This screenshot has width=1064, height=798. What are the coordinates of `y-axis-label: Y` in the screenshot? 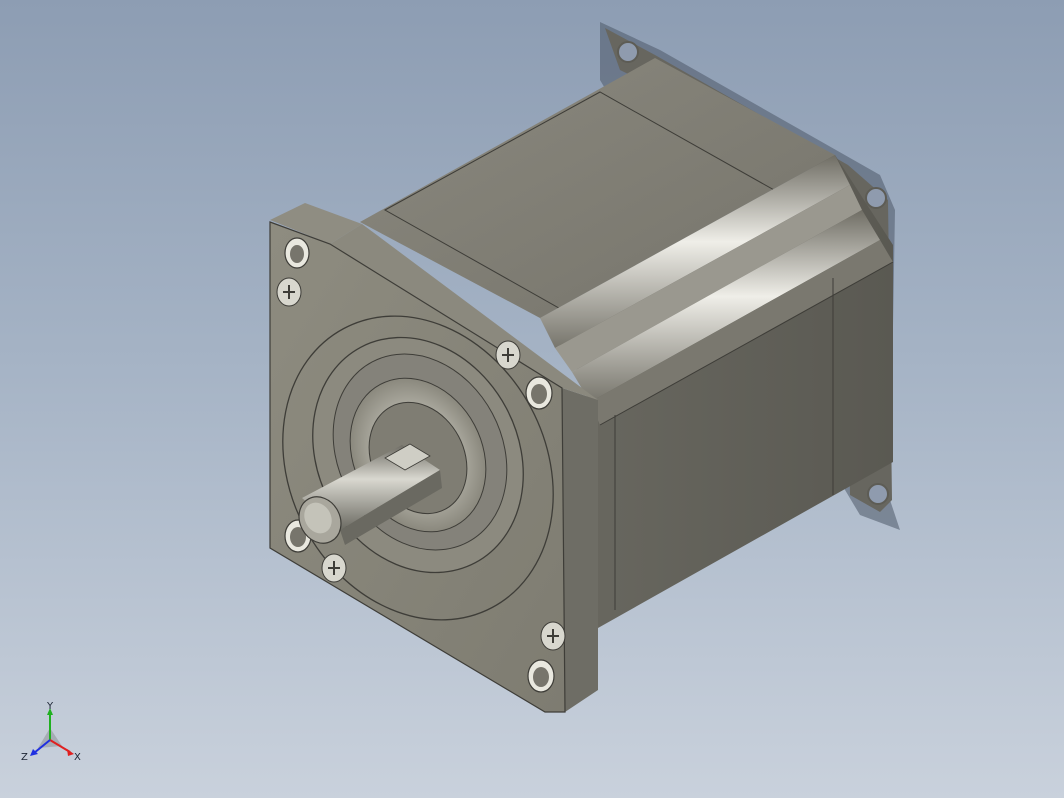 It's located at (50, 706).